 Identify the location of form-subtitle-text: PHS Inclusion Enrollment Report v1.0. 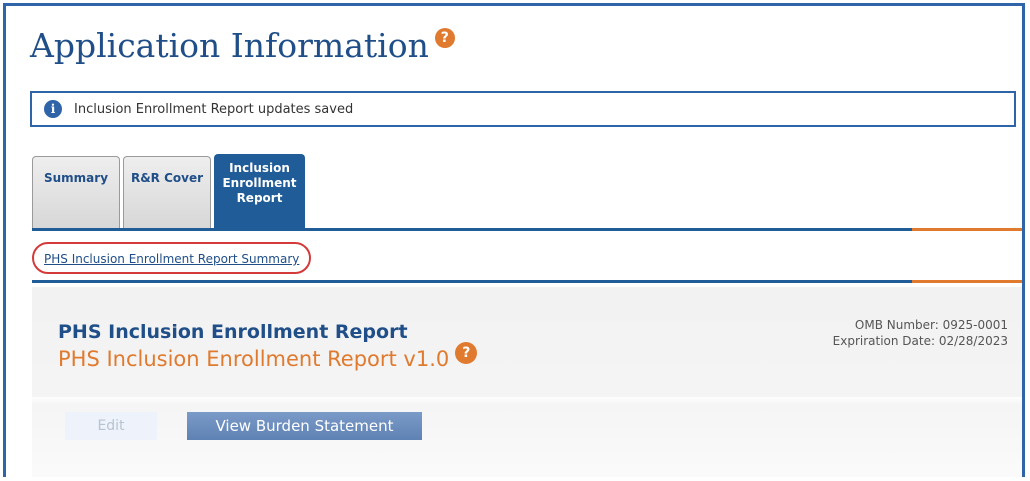
(254, 359).